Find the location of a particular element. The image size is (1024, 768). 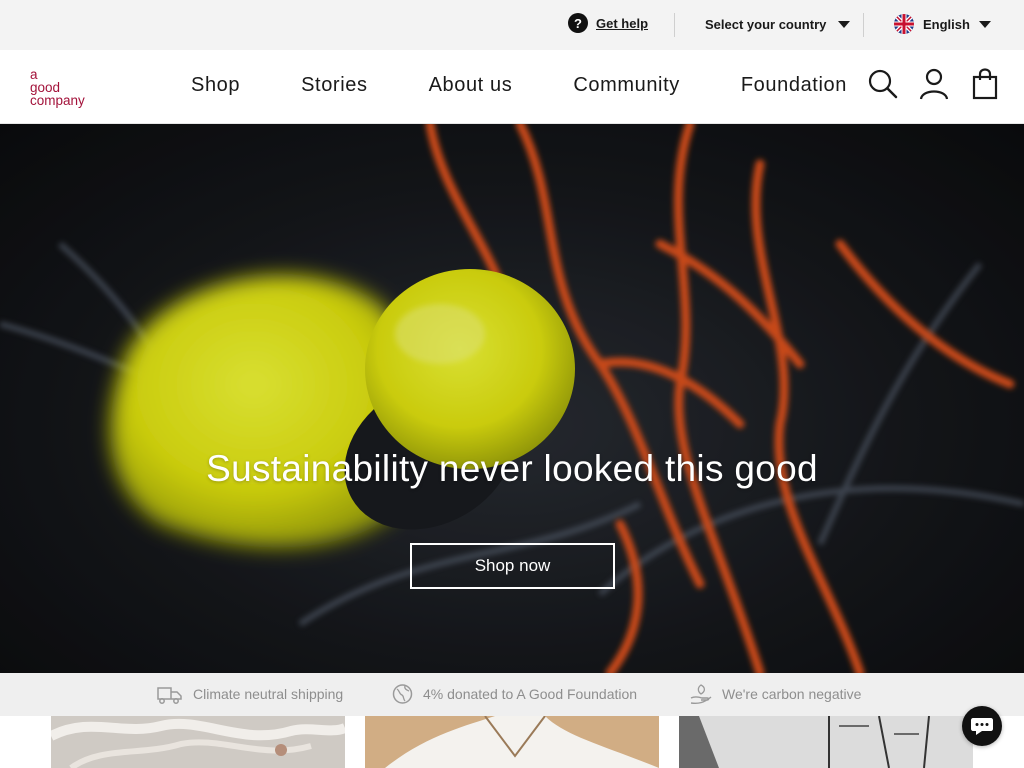

country-selector: Select your country is located at coordinates (778, 24).